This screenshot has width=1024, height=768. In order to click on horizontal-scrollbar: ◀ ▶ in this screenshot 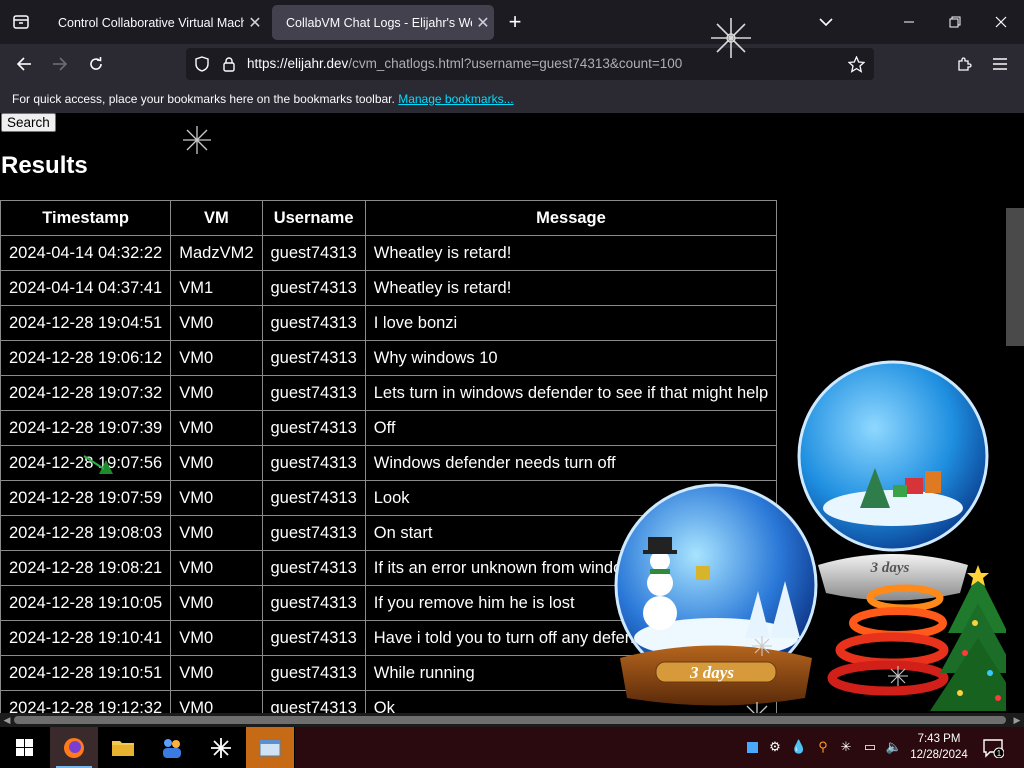, I will do `click(512, 720)`.